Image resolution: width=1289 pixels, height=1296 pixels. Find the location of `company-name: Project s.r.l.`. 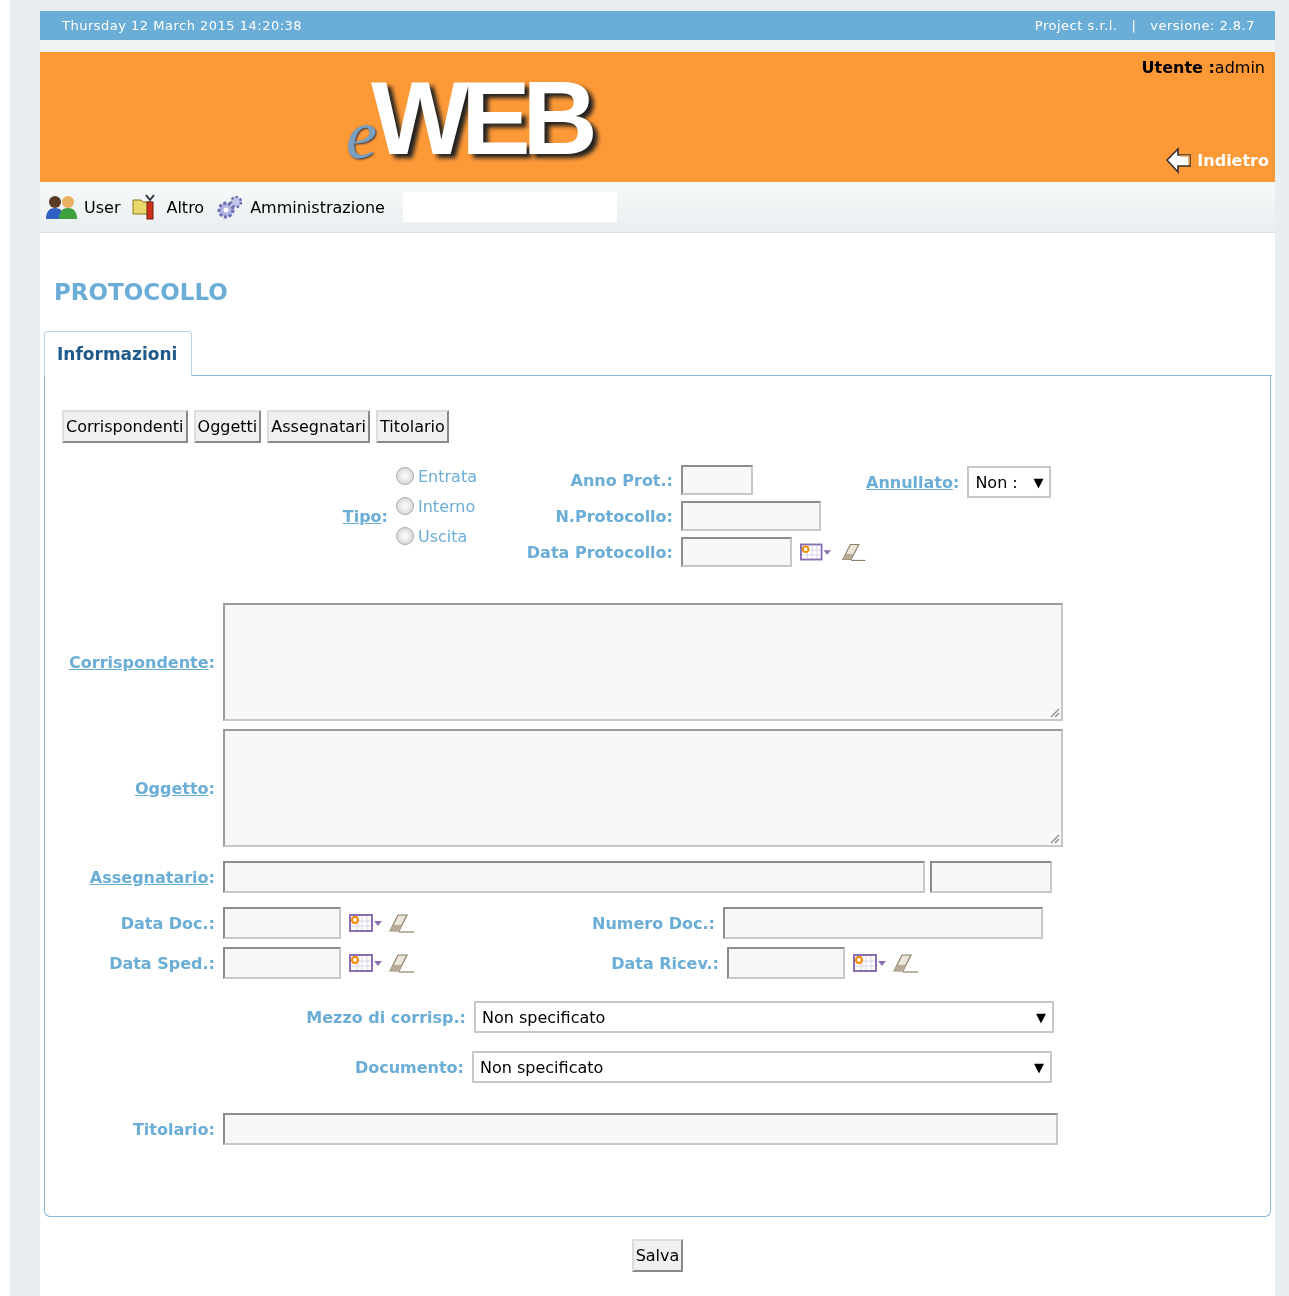

company-name: Project s.r.l. is located at coordinates (1076, 25).